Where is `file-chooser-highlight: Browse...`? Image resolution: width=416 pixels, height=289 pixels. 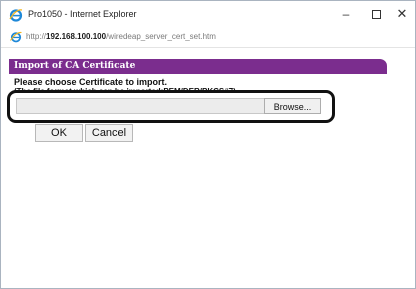
file-chooser-highlight: Browse... is located at coordinates (171, 106).